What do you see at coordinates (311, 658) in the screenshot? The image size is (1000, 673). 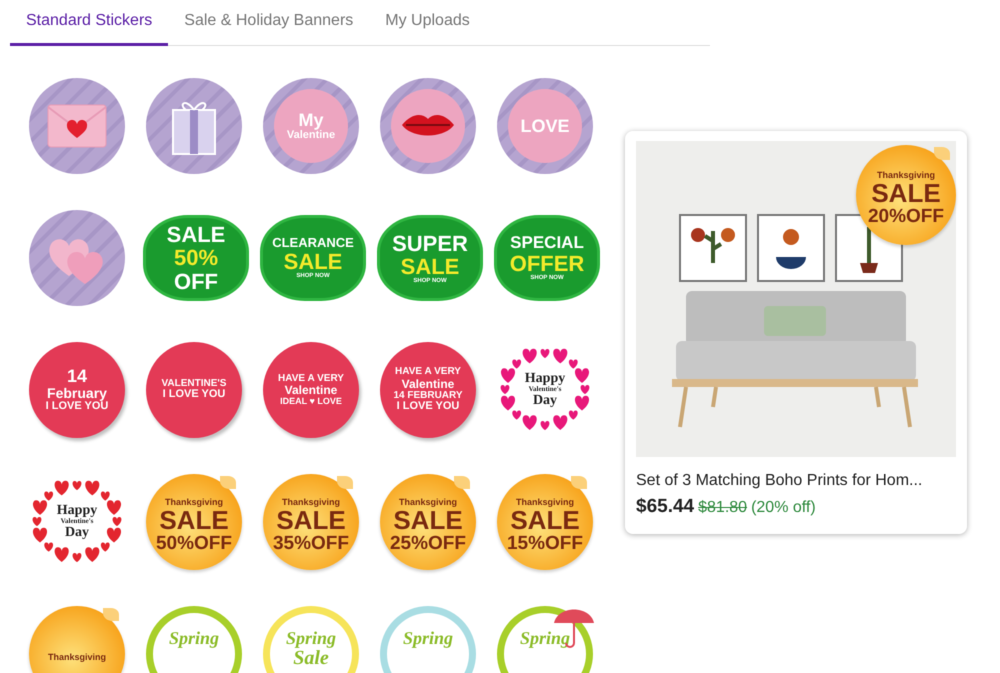 I see `sticker-text: Sale` at bounding box center [311, 658].